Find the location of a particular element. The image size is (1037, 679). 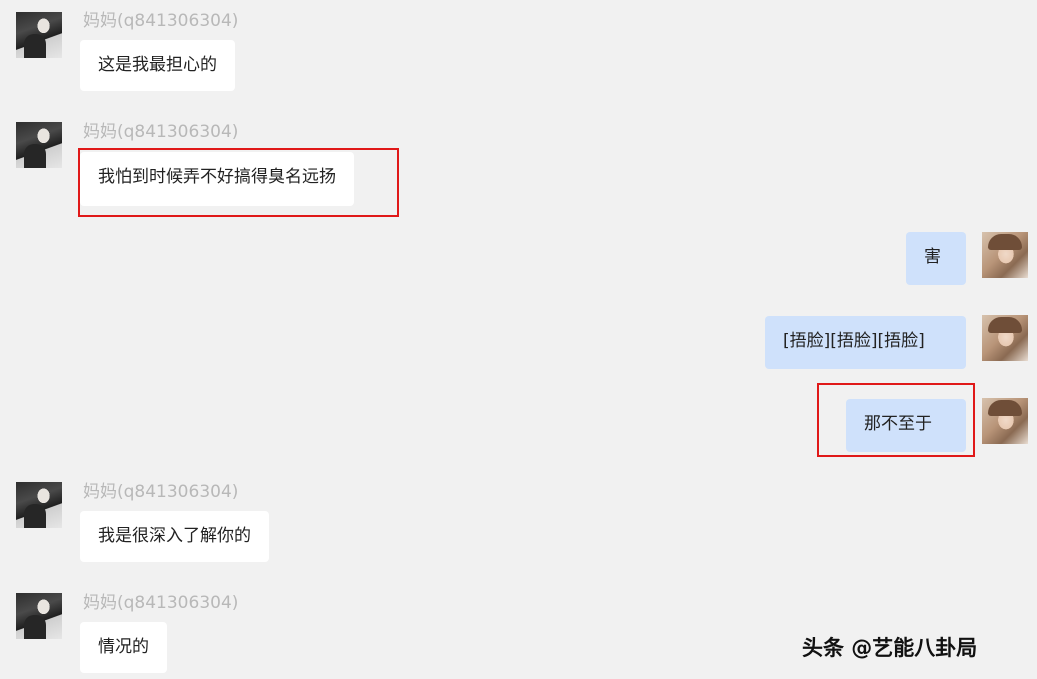

message-bubble-incoming: 这是我最担心的 is located at coordinates (157, 65).